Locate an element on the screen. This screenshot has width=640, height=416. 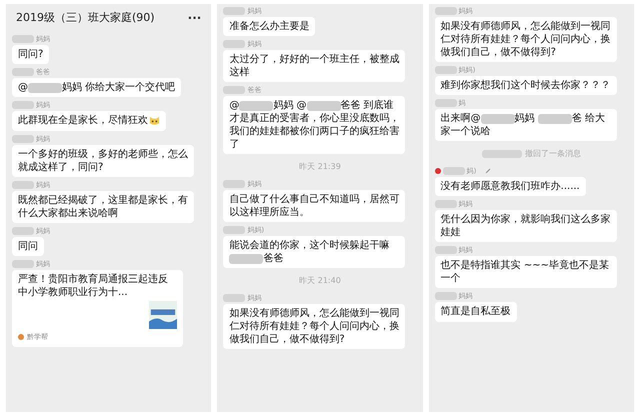
thumbnail-image is located at coordinates (162, 314).